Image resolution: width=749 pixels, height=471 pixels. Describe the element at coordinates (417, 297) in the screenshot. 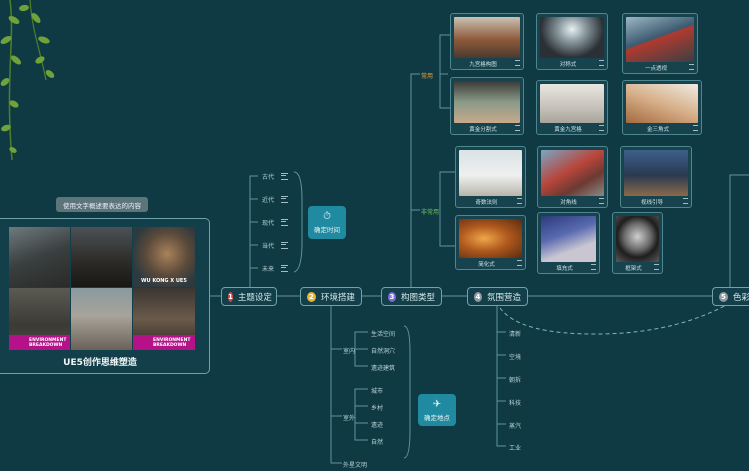

I see `node-label: 构图类型` at that location.